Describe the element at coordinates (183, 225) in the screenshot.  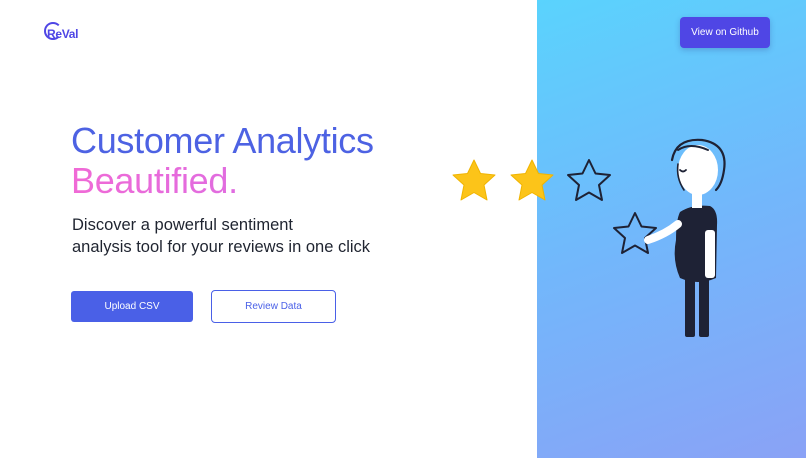
I see `subtitle-line-1: Discover a powerful sentiment` at that location.